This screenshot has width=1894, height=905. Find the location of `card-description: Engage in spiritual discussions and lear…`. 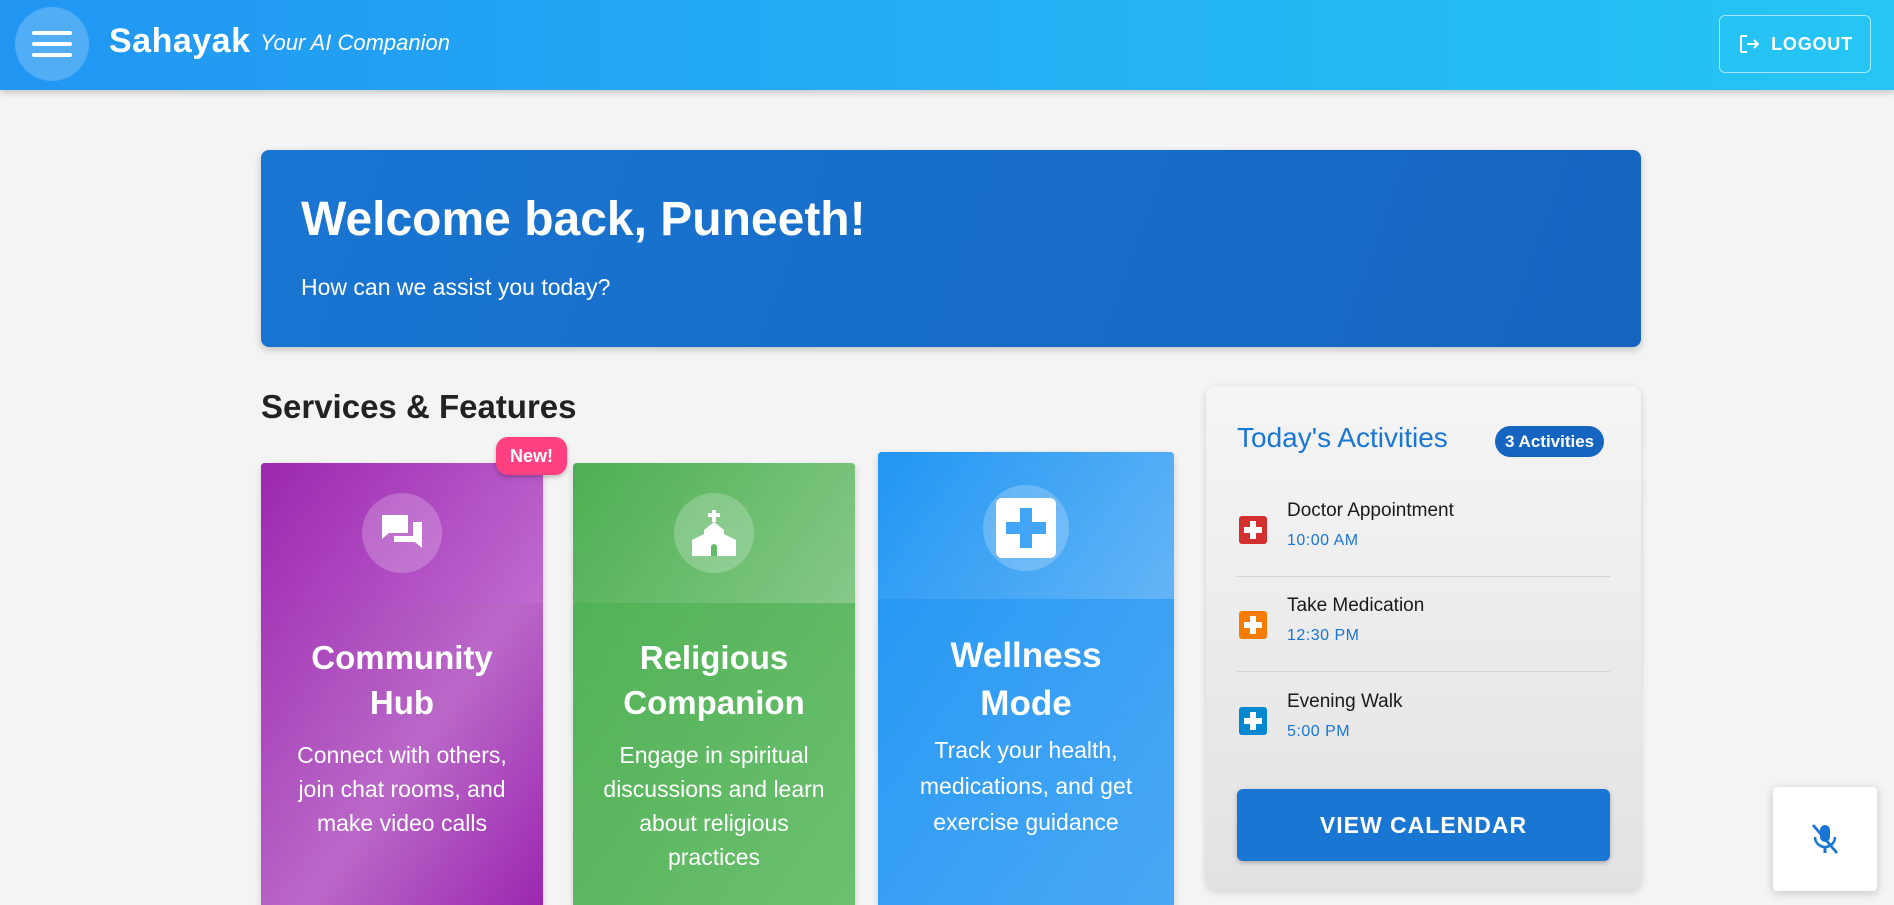

card-description: Engage in spiritual discussions and lear… is located at coordinates (714, 806).